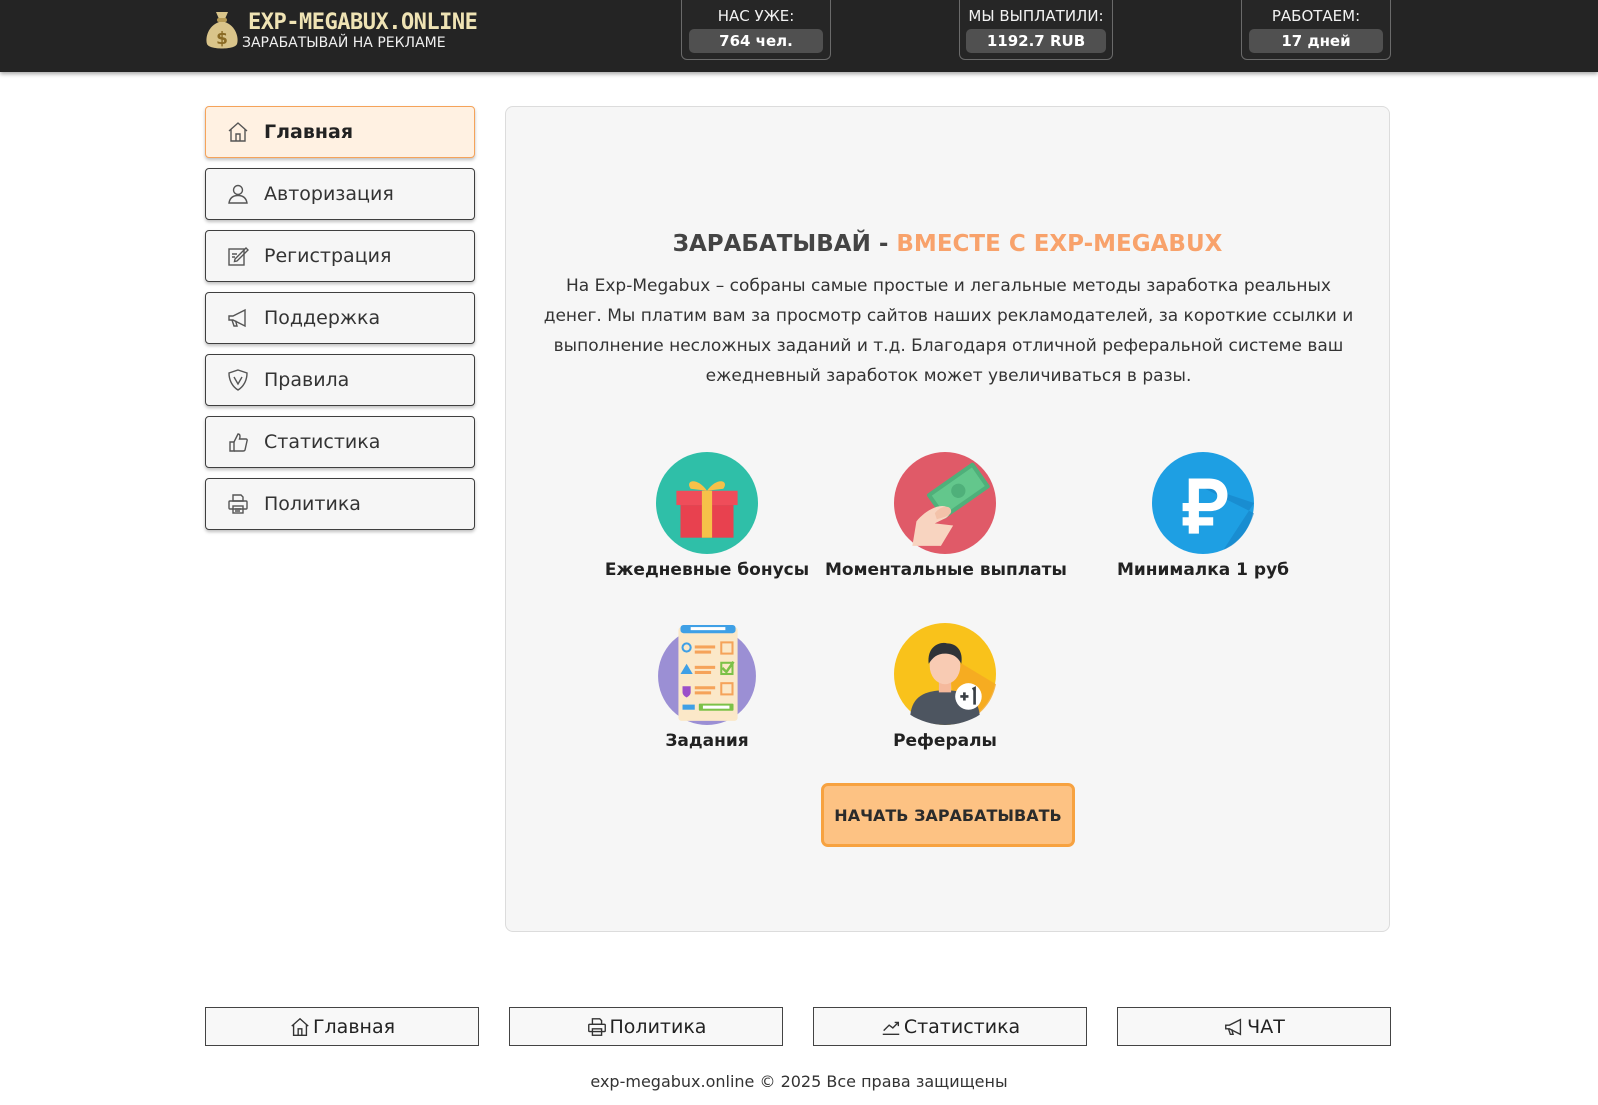  I want to click on footer-link-home: Главная, so click(342, 1026).